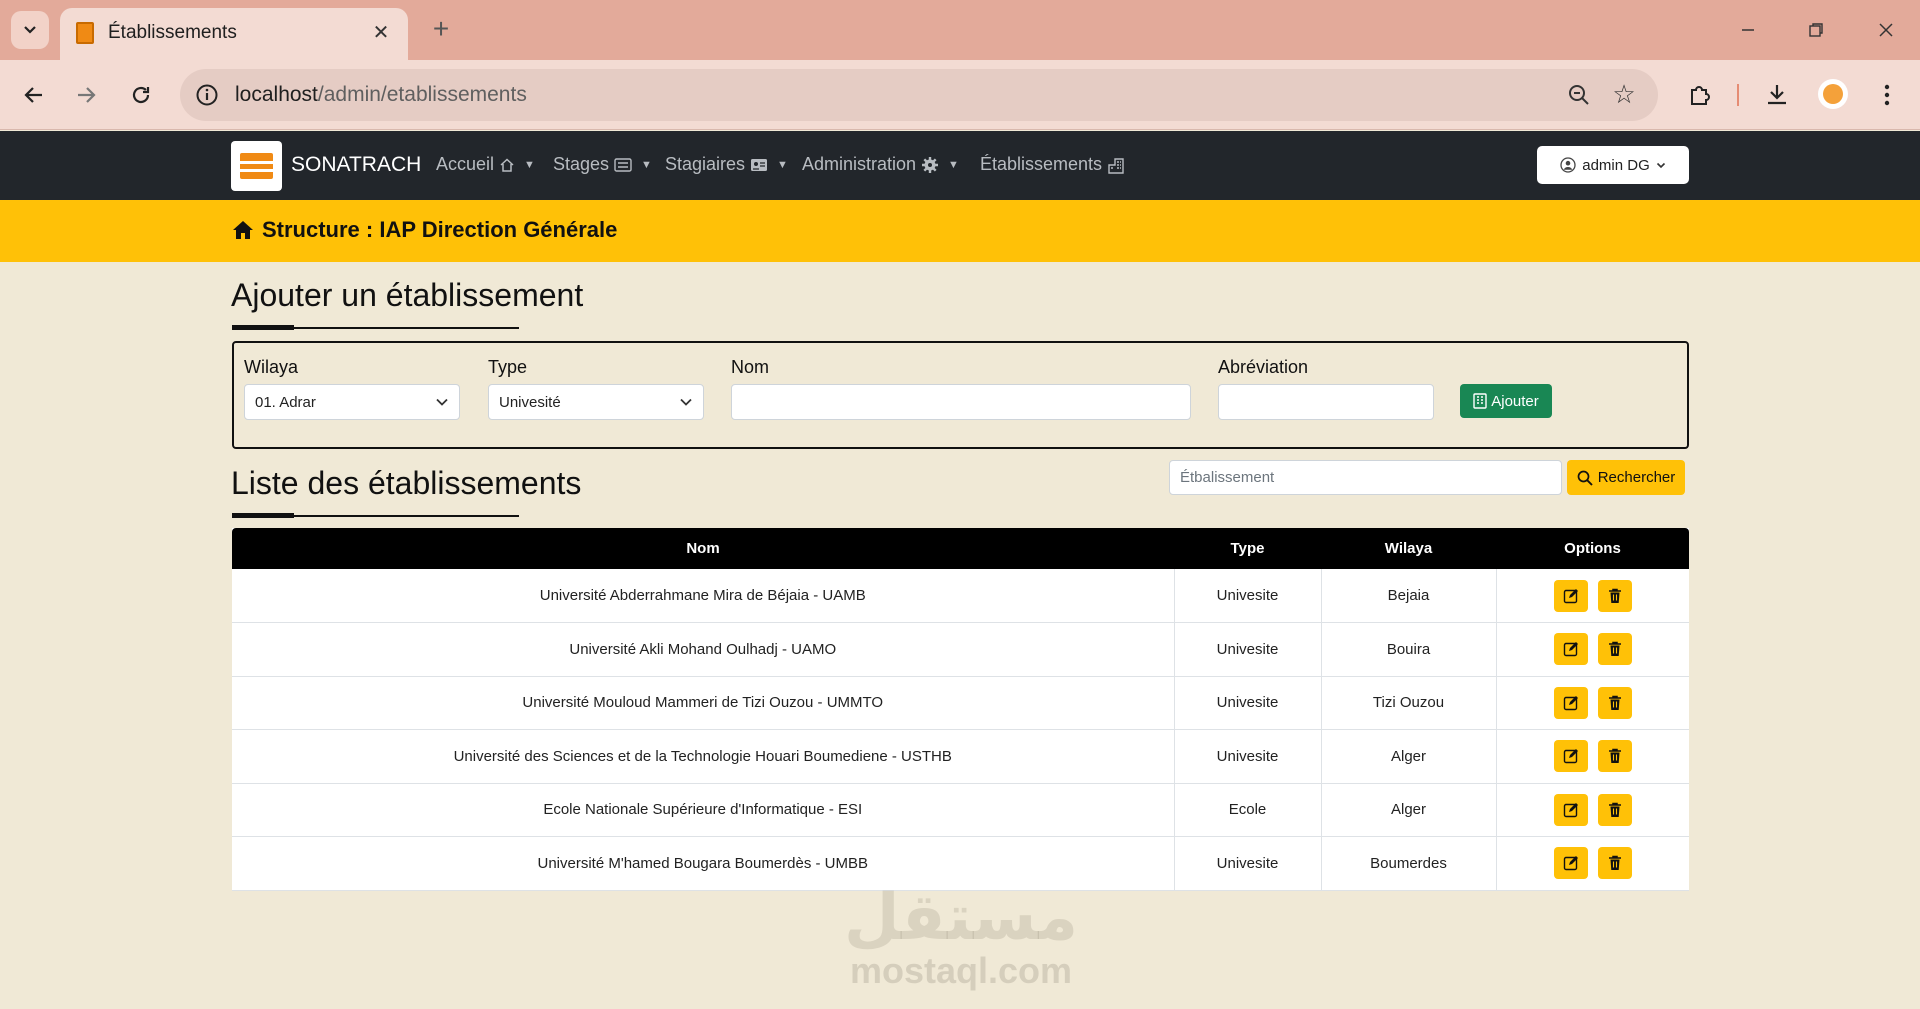 The image size is (1920, 1009). I want to click on wilaya-select: 01. Adrar, so click(352, 402).